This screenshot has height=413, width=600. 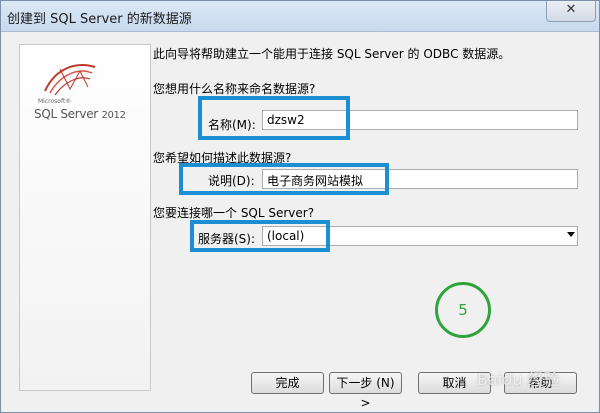 I want to click on name-question: 您想用什么名称来命名数据源?, so click(x=234, y=89).